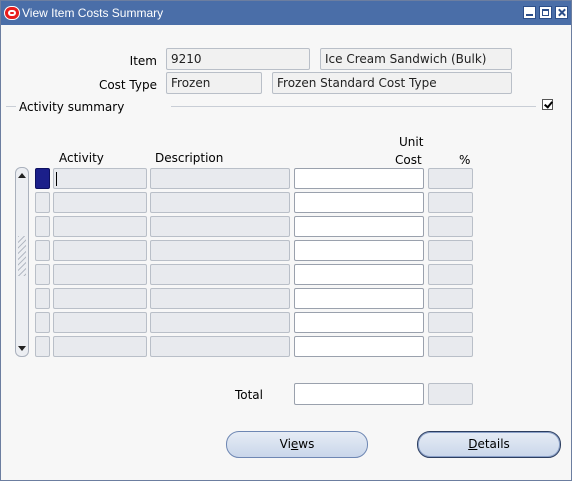  Describe the element at coordinates (22, 175) in the screenshot. I see `scroll-up-icon` at that location.